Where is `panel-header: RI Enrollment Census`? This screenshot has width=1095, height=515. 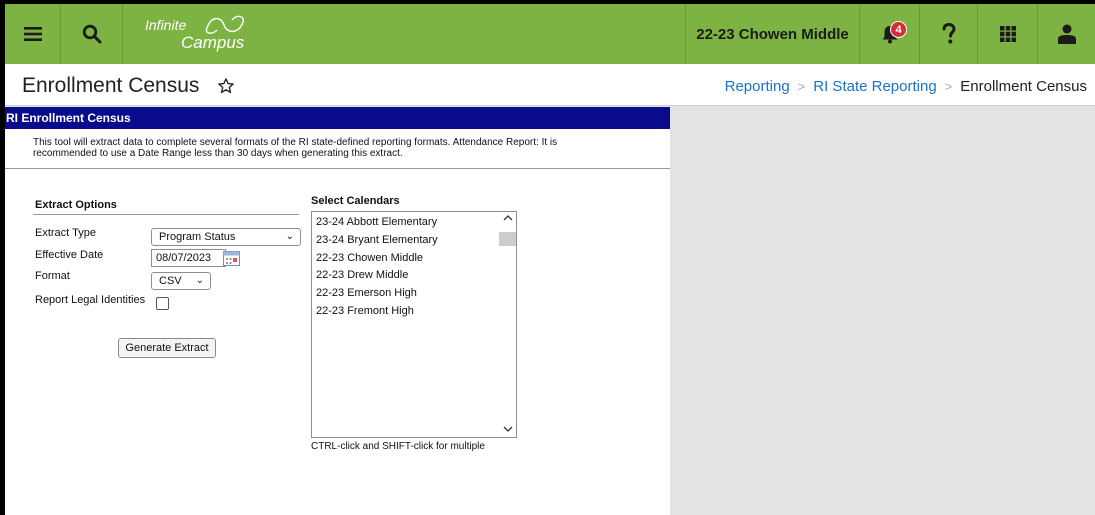 panel-header: RI Enrollment Census is located at coordinates (337, 118).